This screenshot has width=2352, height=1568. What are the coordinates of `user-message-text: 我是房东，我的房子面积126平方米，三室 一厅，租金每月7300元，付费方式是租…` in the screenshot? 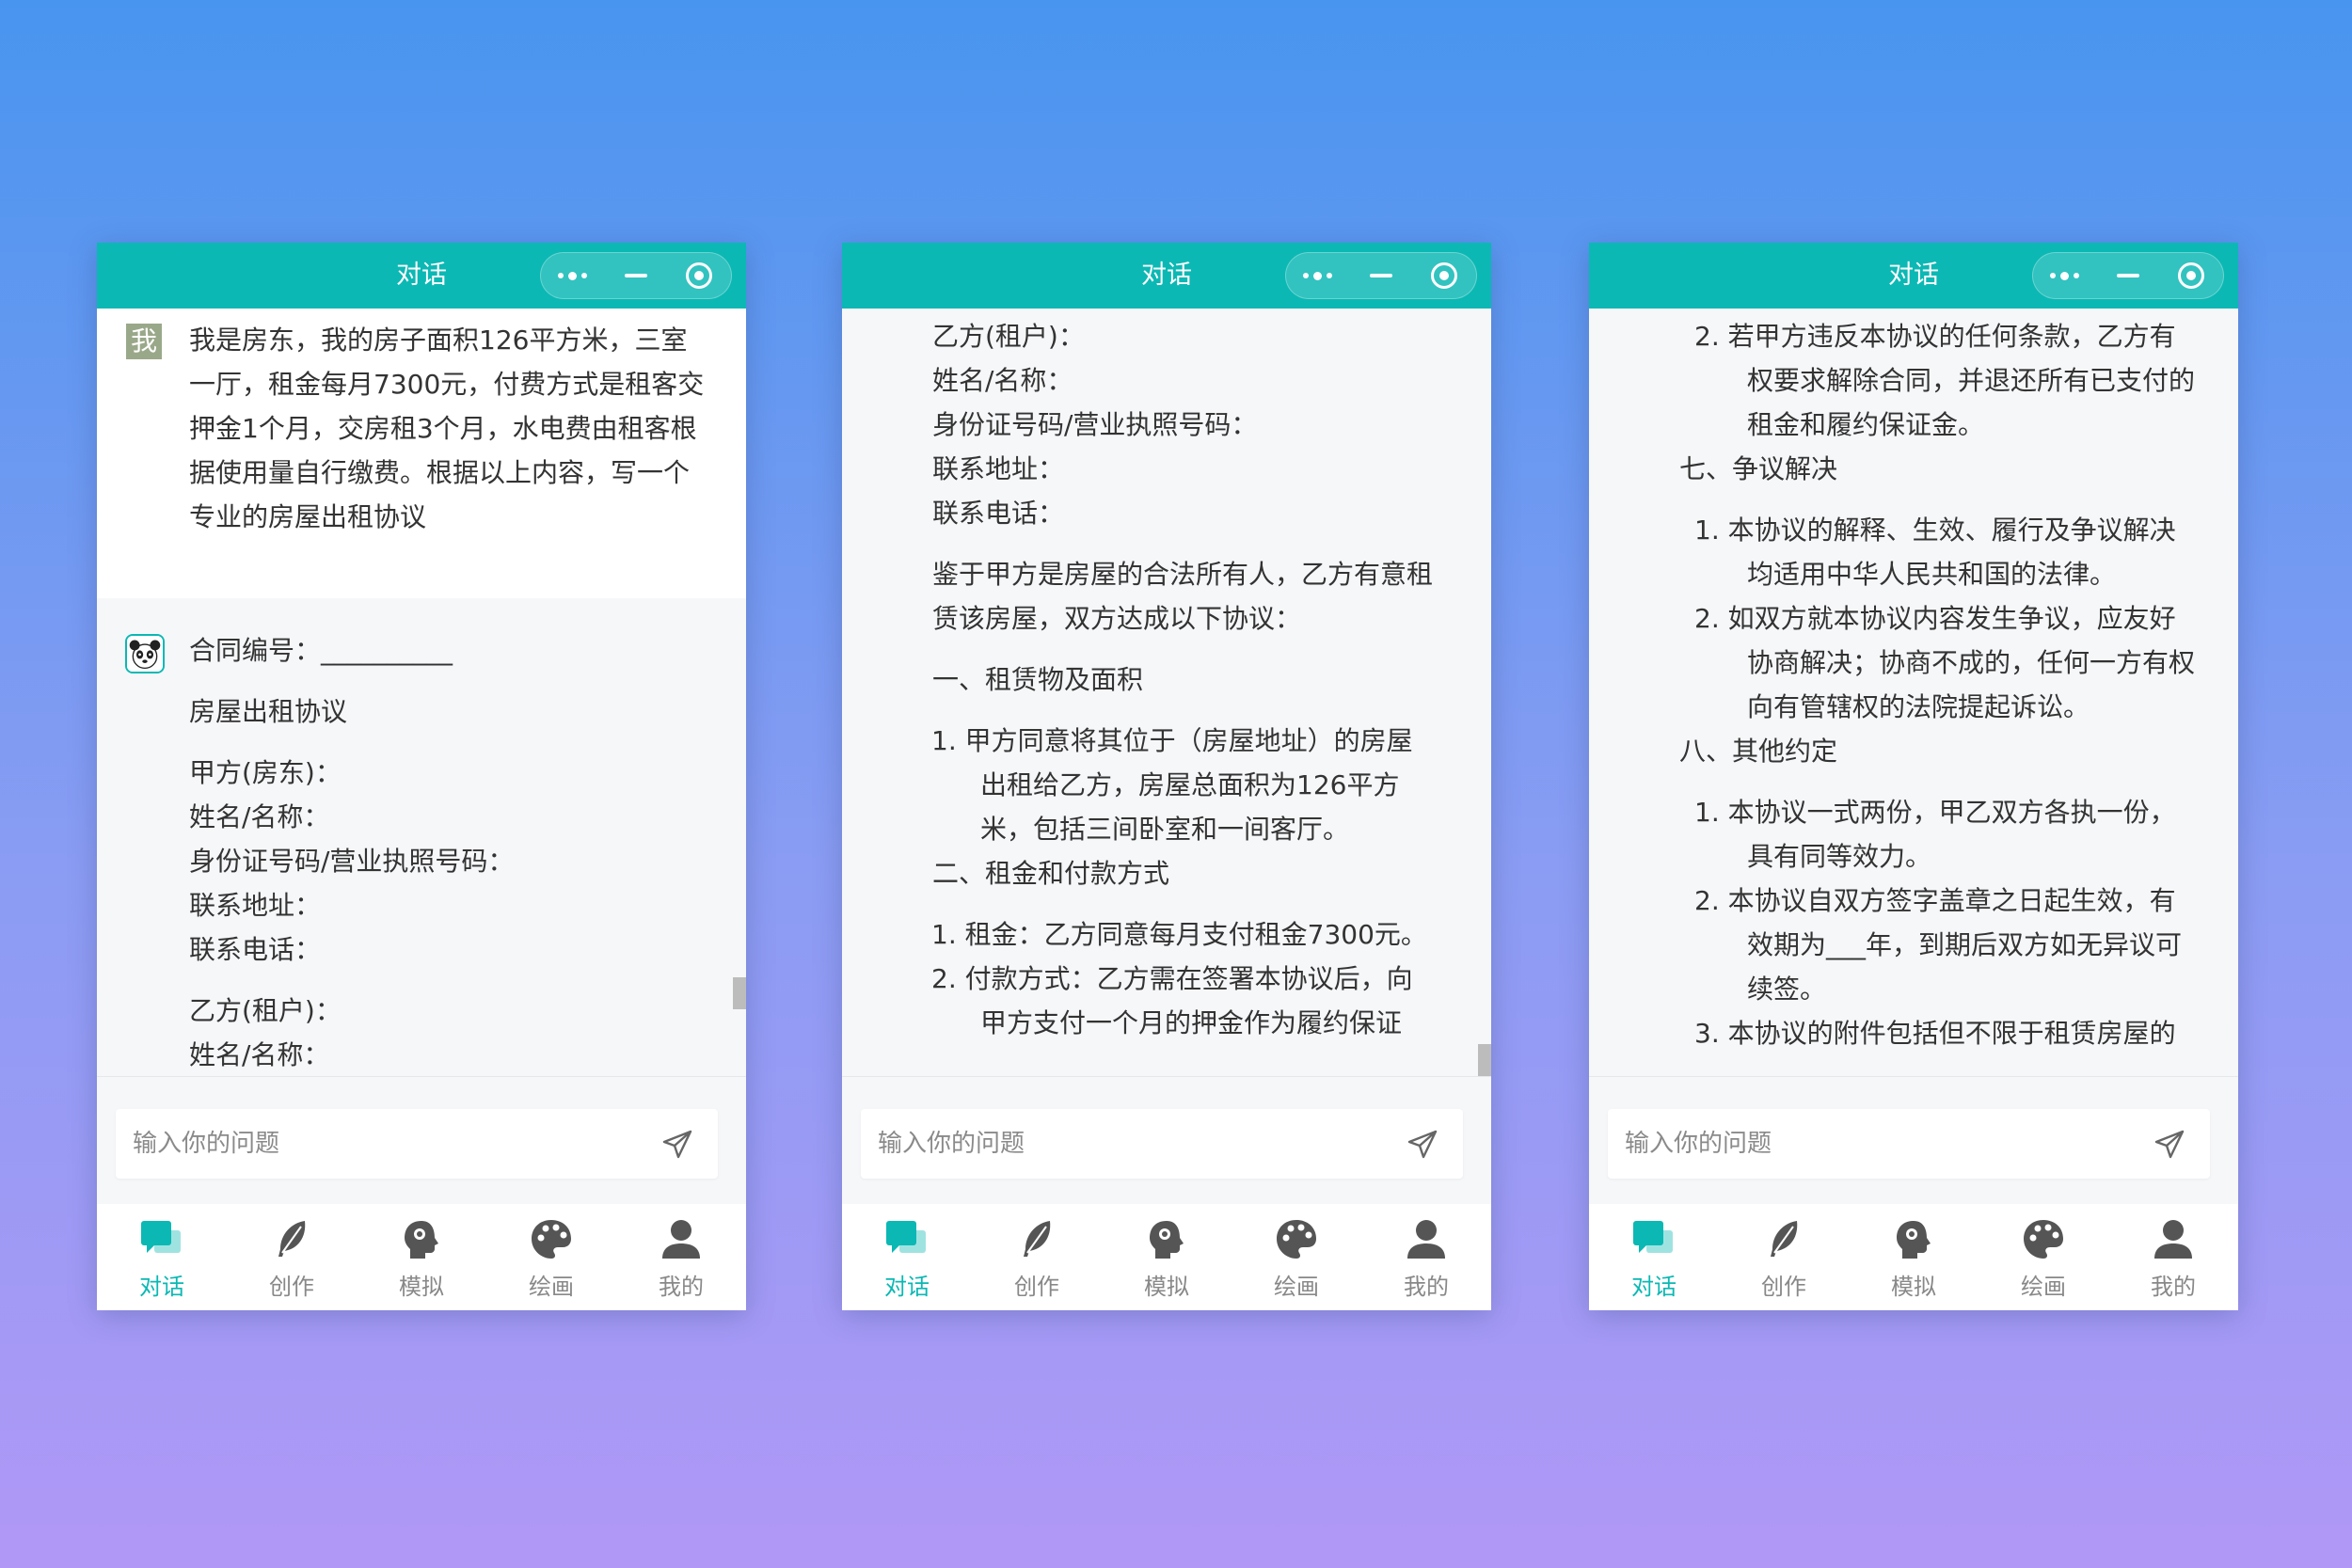 It's located at (448, 428).